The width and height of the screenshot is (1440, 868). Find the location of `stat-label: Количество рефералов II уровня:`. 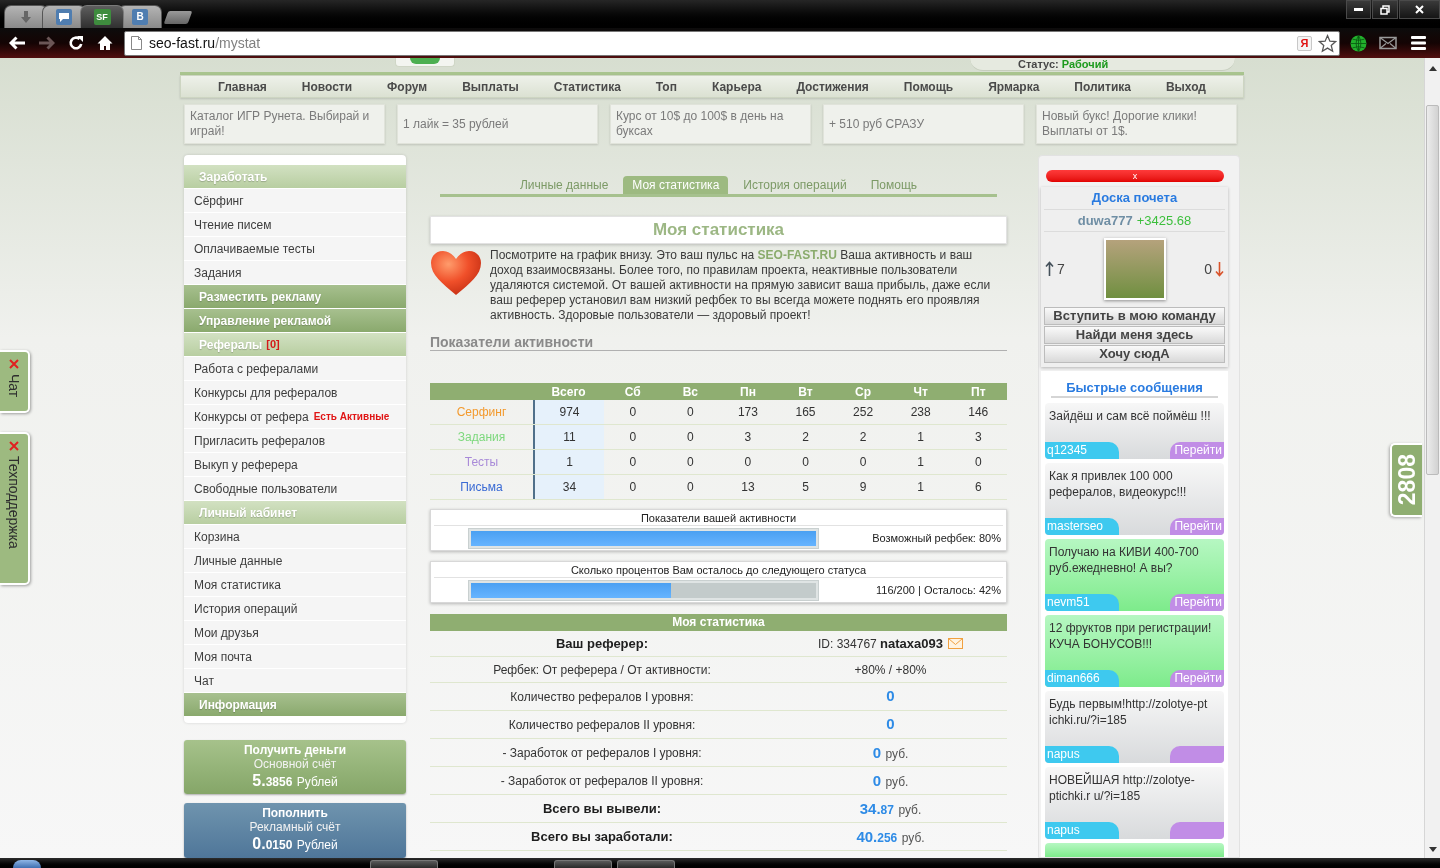

stat-label: Количество рефералов II уровня: is located at coordinates (602, 725).